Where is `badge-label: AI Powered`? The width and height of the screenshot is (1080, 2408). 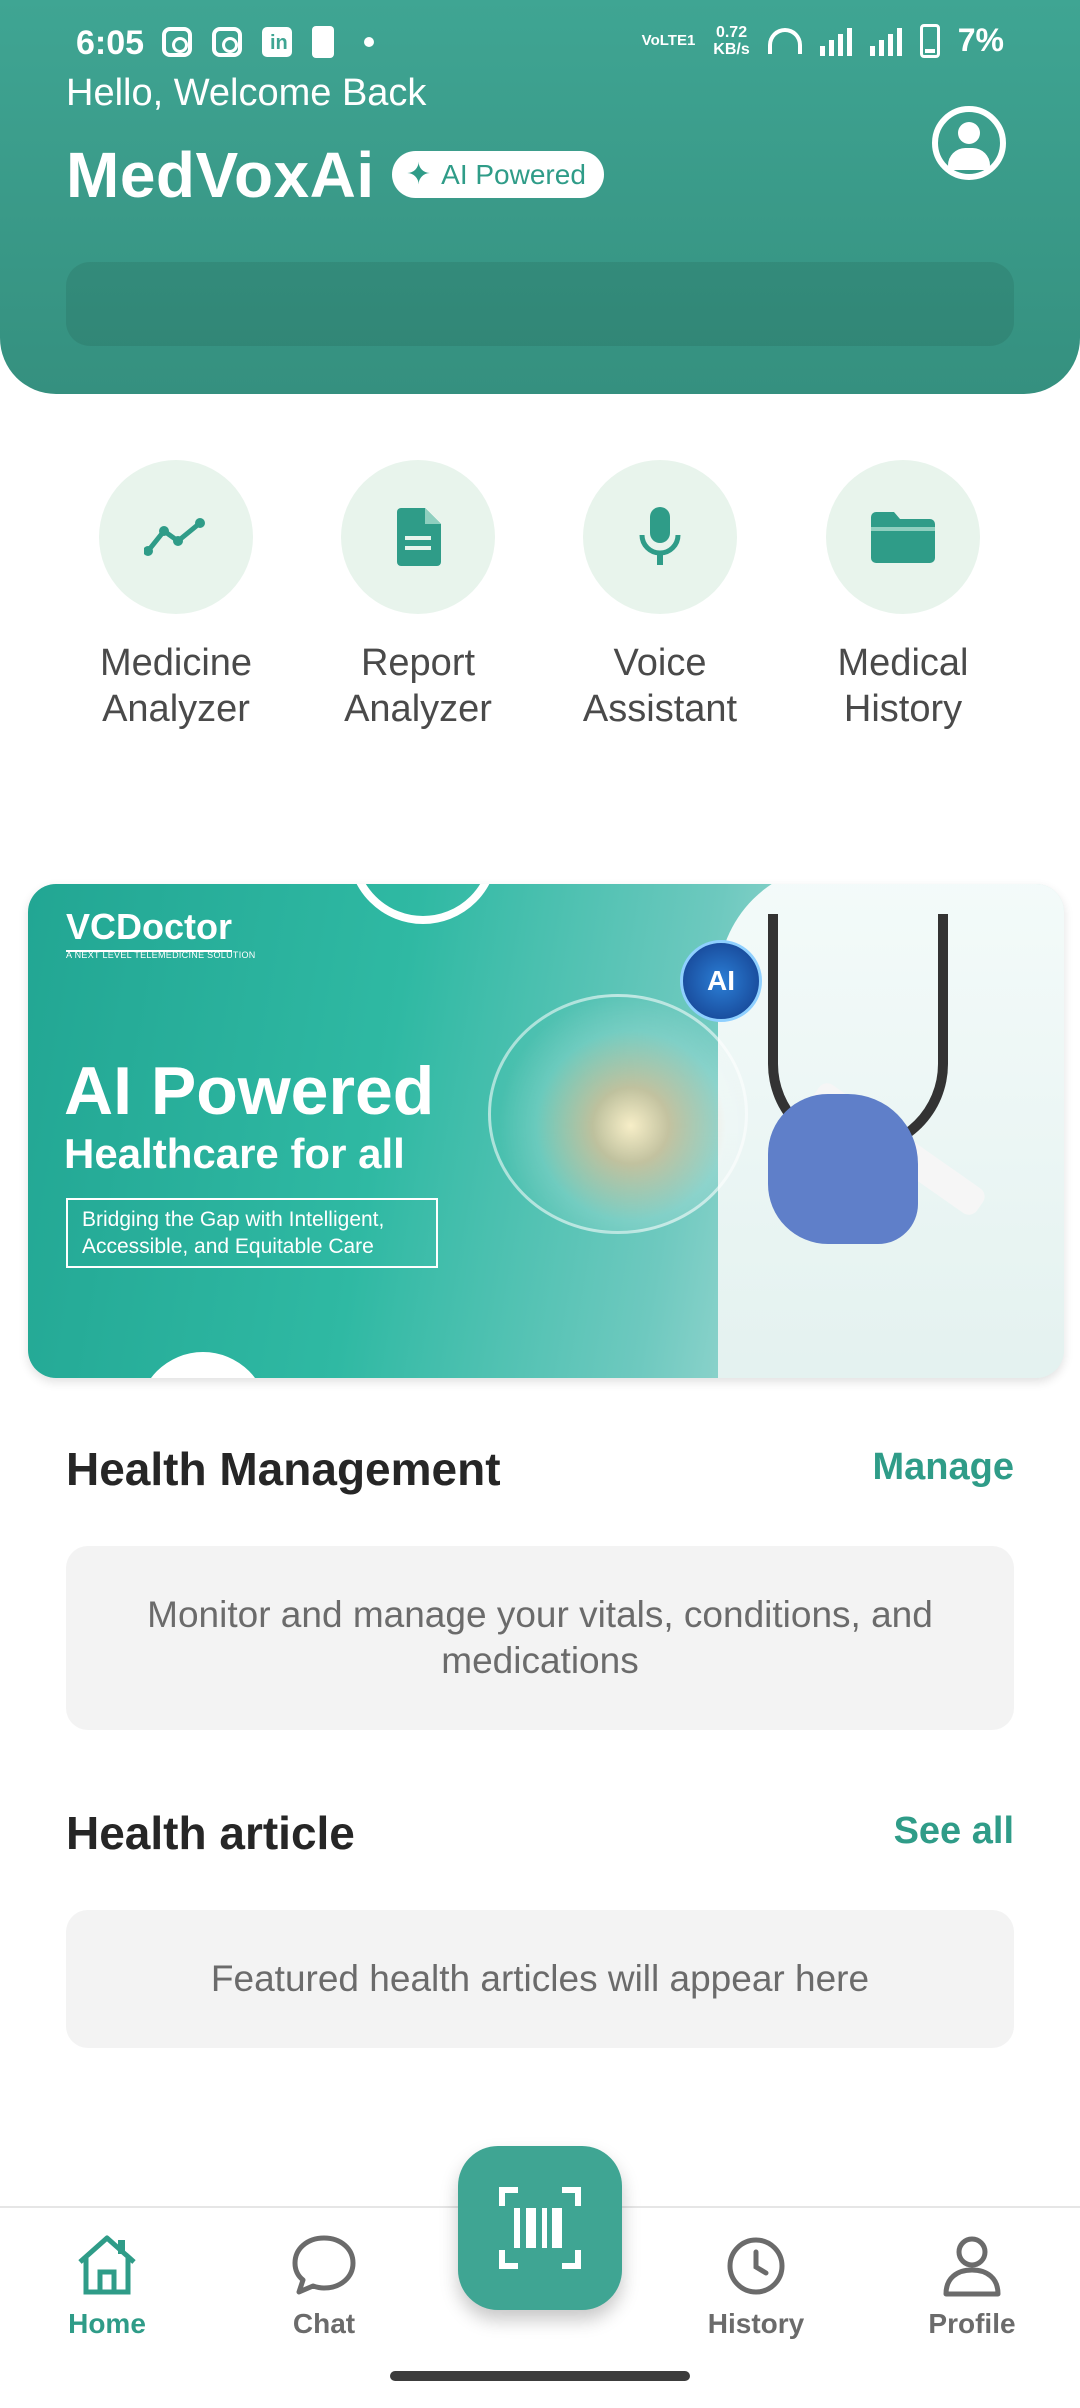
badge-label: AI Powered is located at coordinates (513, 174).